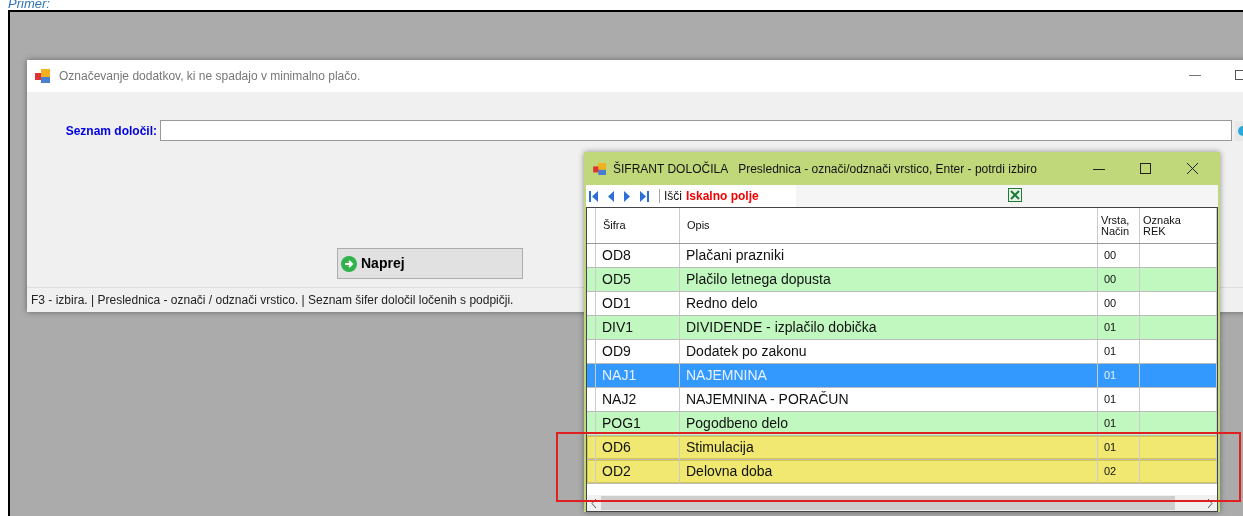 Image resolution: width=1243 pixels, height=516 pixels. I want to click on table-cell: Pogodbeno delo, so click(889, 423).